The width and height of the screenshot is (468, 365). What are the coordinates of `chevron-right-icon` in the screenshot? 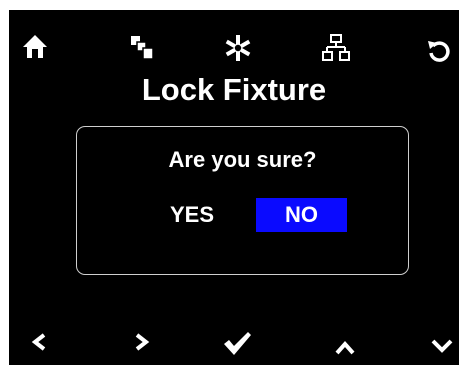 It's located at (142, 342).